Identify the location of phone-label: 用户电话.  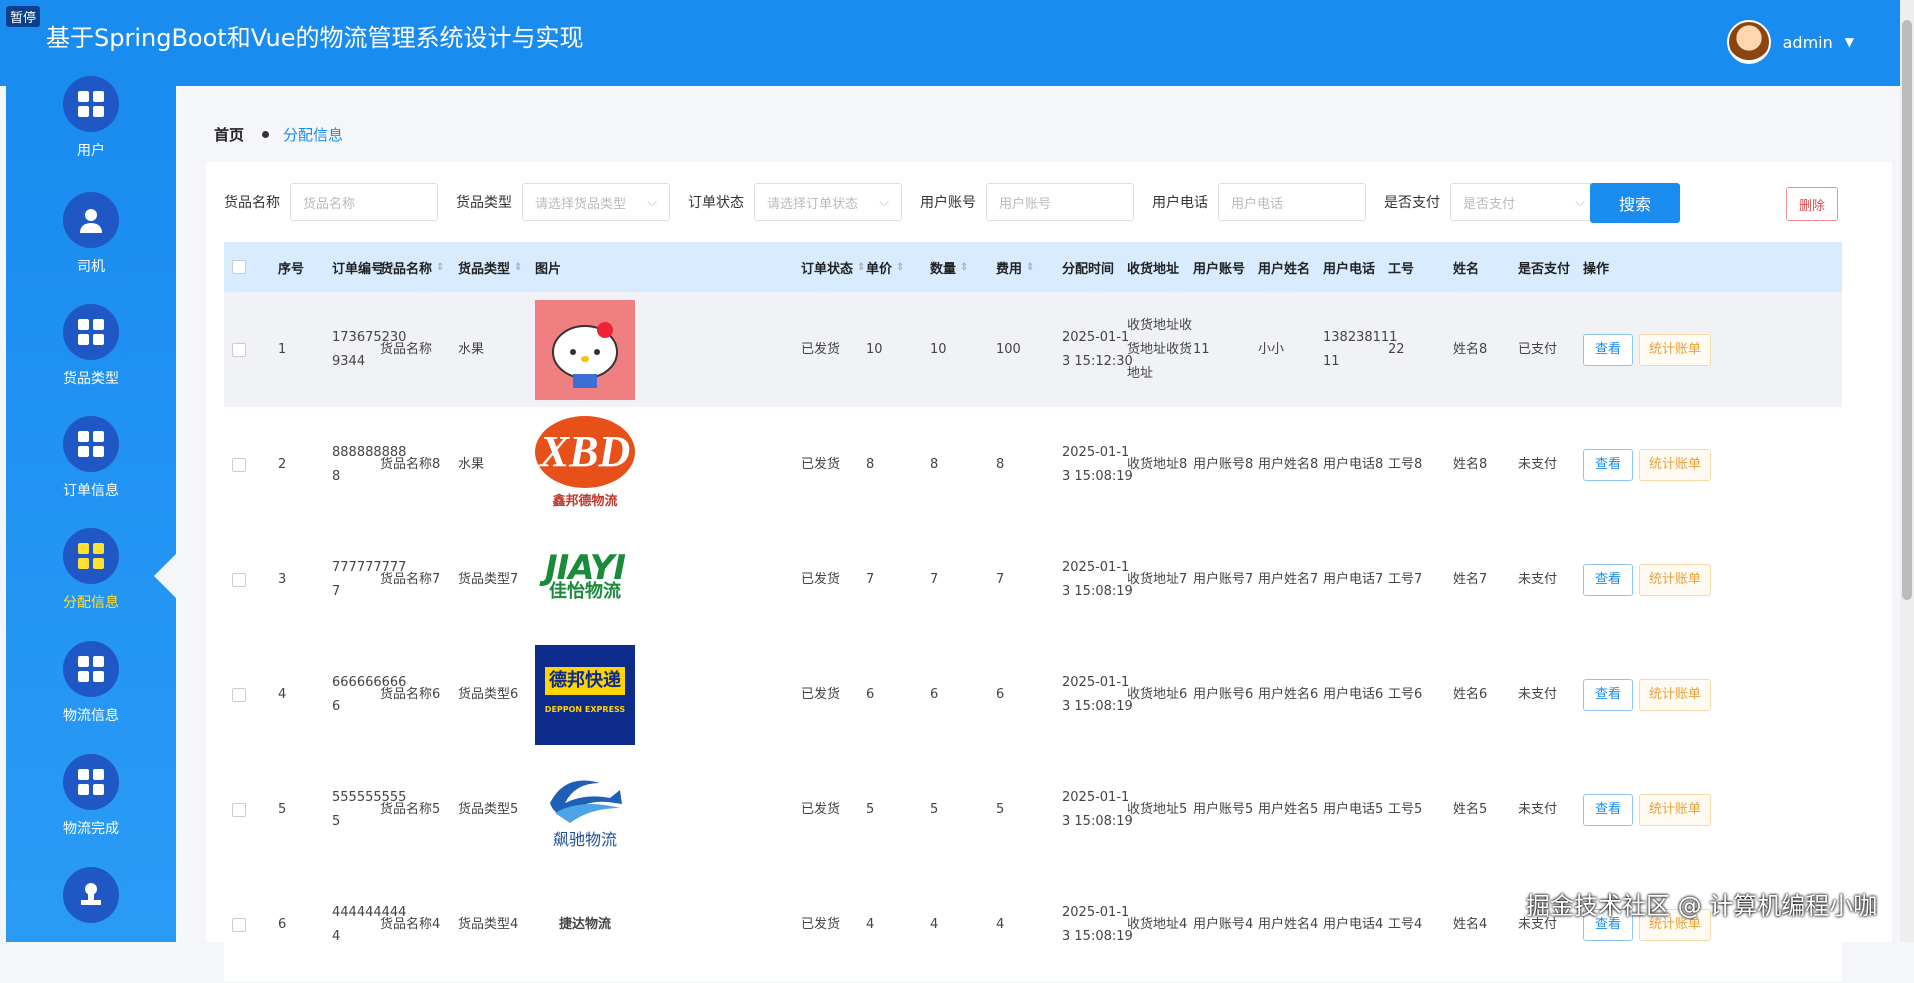
(1180, 202).